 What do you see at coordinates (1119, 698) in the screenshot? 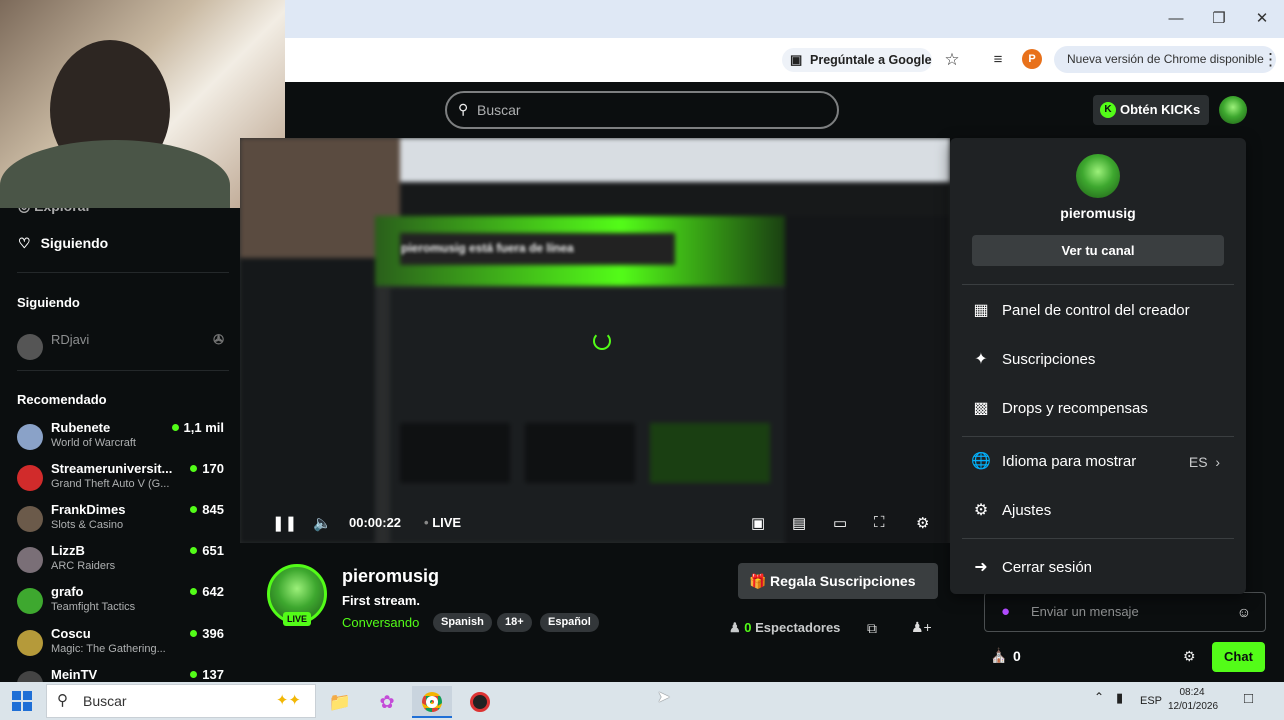
I see `microphone-tray-icon: ▮` at bounding box center [1119, 698].